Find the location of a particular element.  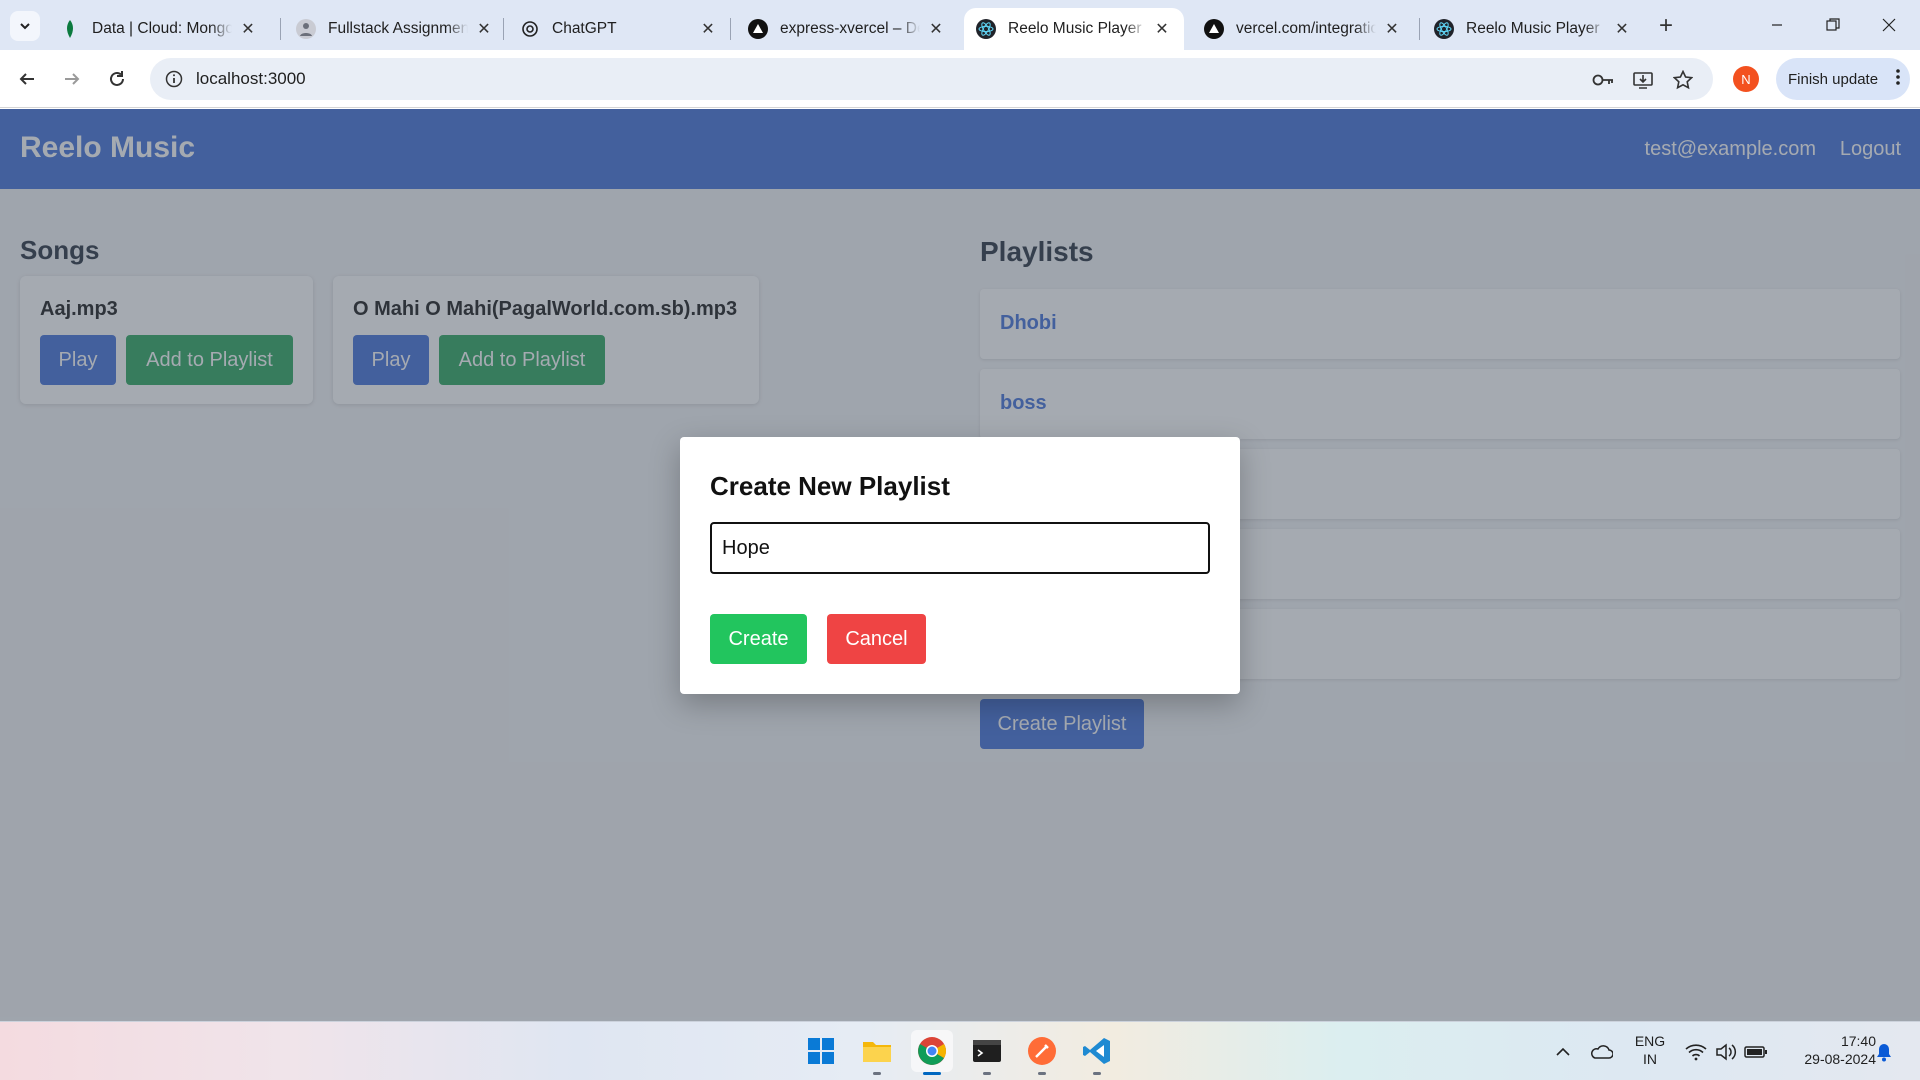

bookmark-star-icon is located at coordinates (1683, 80).